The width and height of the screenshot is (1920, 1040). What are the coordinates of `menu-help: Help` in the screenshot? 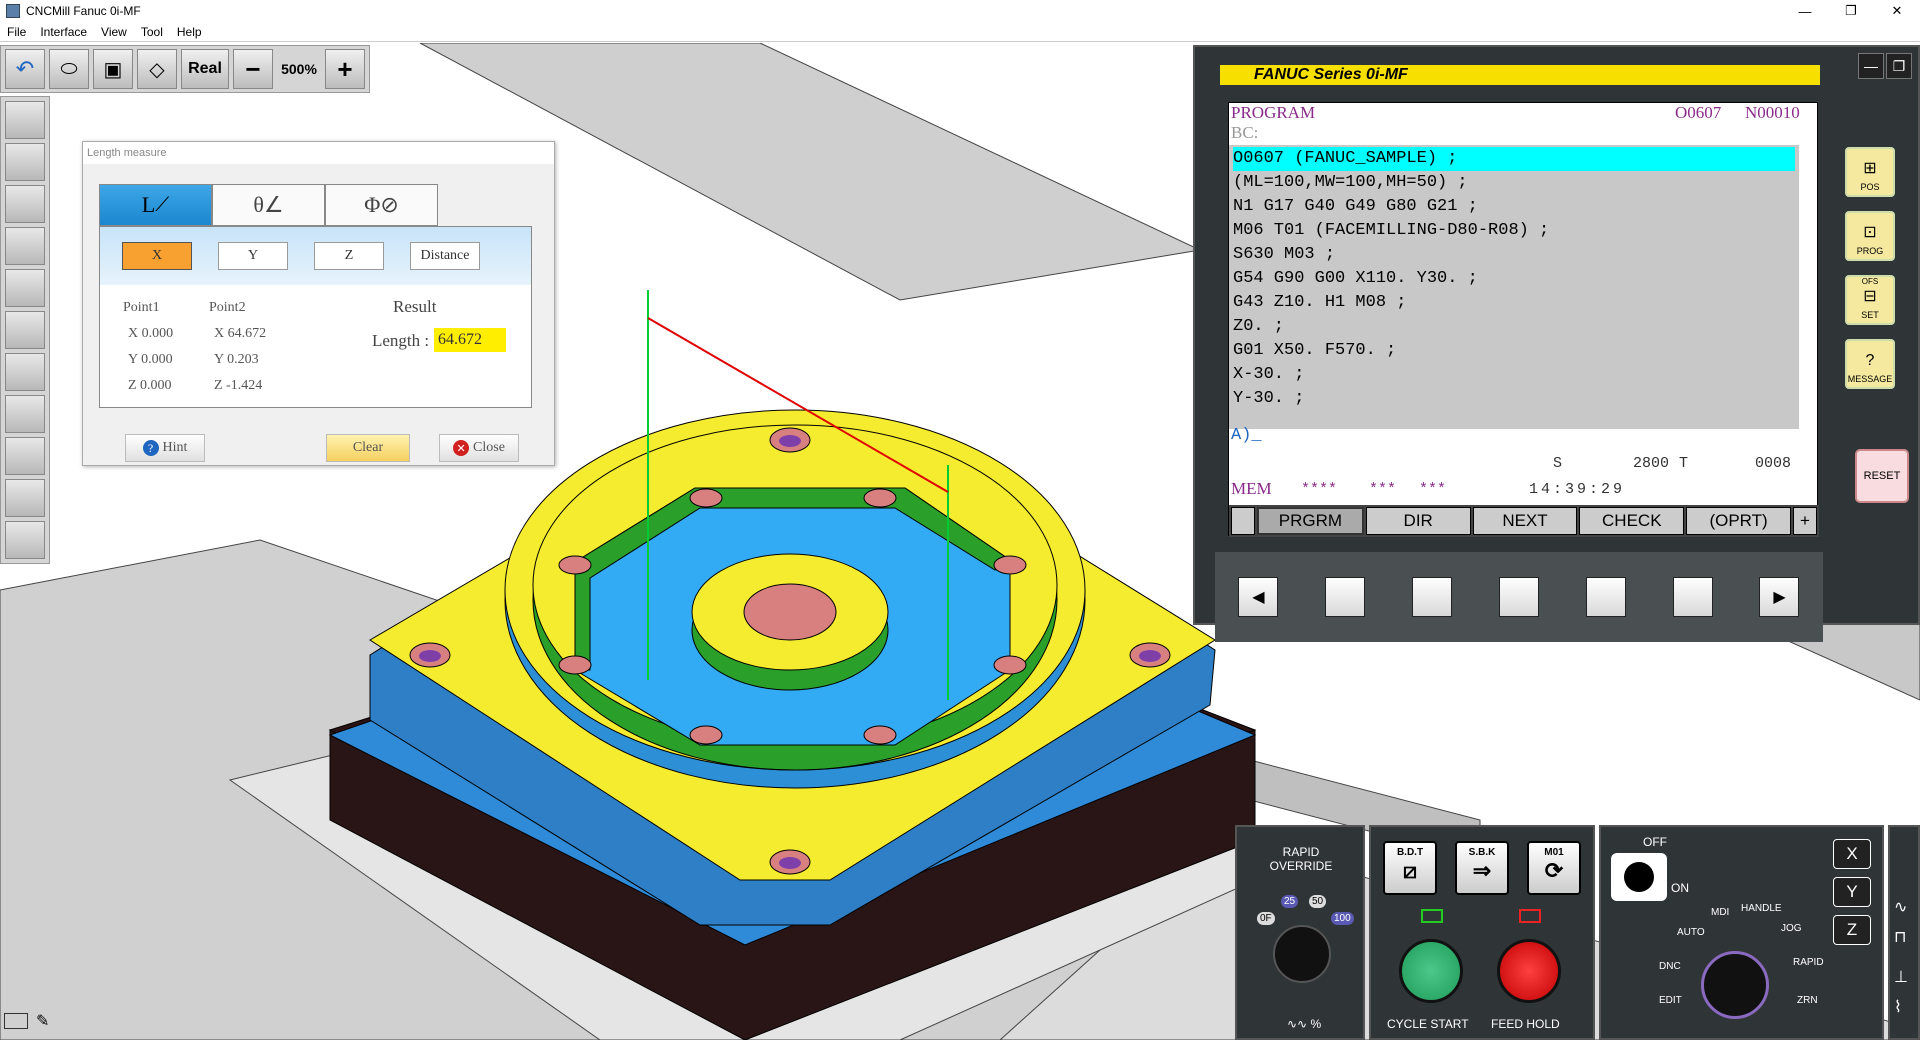 It's located at (189, 32).